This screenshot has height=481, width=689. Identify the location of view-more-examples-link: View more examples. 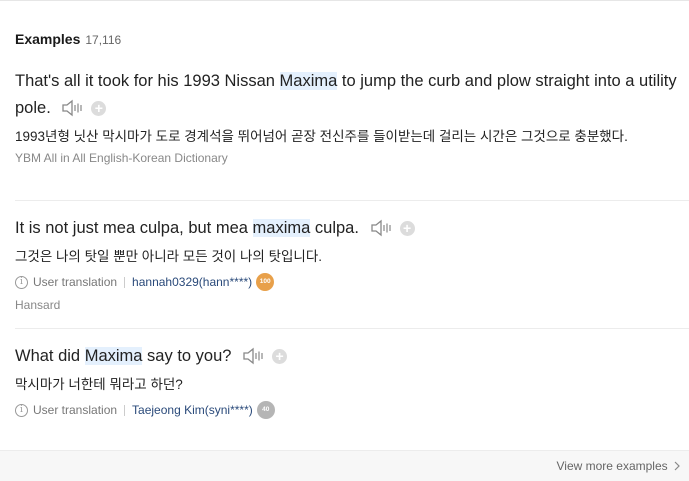
(618, 466).